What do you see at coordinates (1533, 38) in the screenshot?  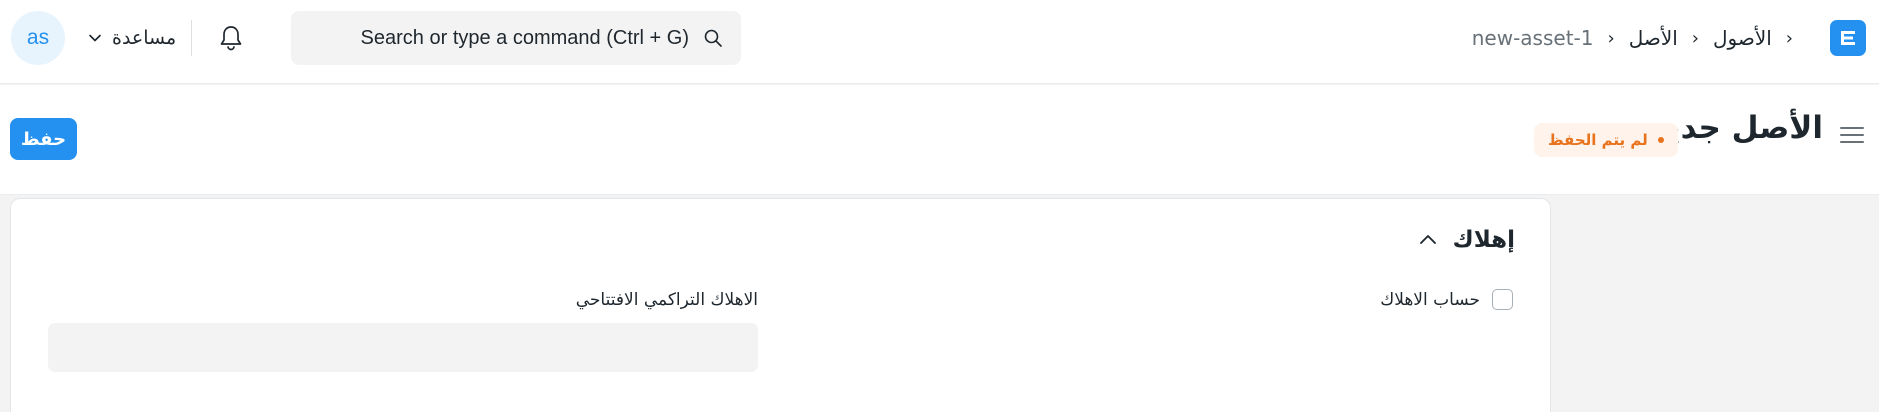 I see `breadcrumb-current: new-asset-1` at bounding box center [1533, 38].